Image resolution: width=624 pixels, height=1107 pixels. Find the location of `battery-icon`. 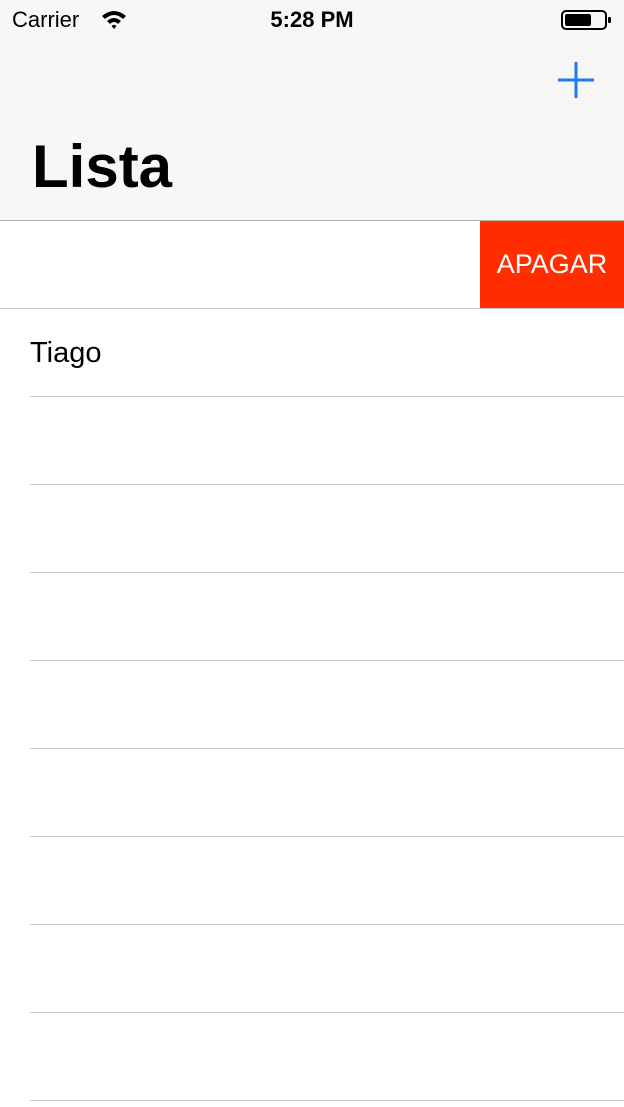

battery-icon is located at coordinates (586, 20).